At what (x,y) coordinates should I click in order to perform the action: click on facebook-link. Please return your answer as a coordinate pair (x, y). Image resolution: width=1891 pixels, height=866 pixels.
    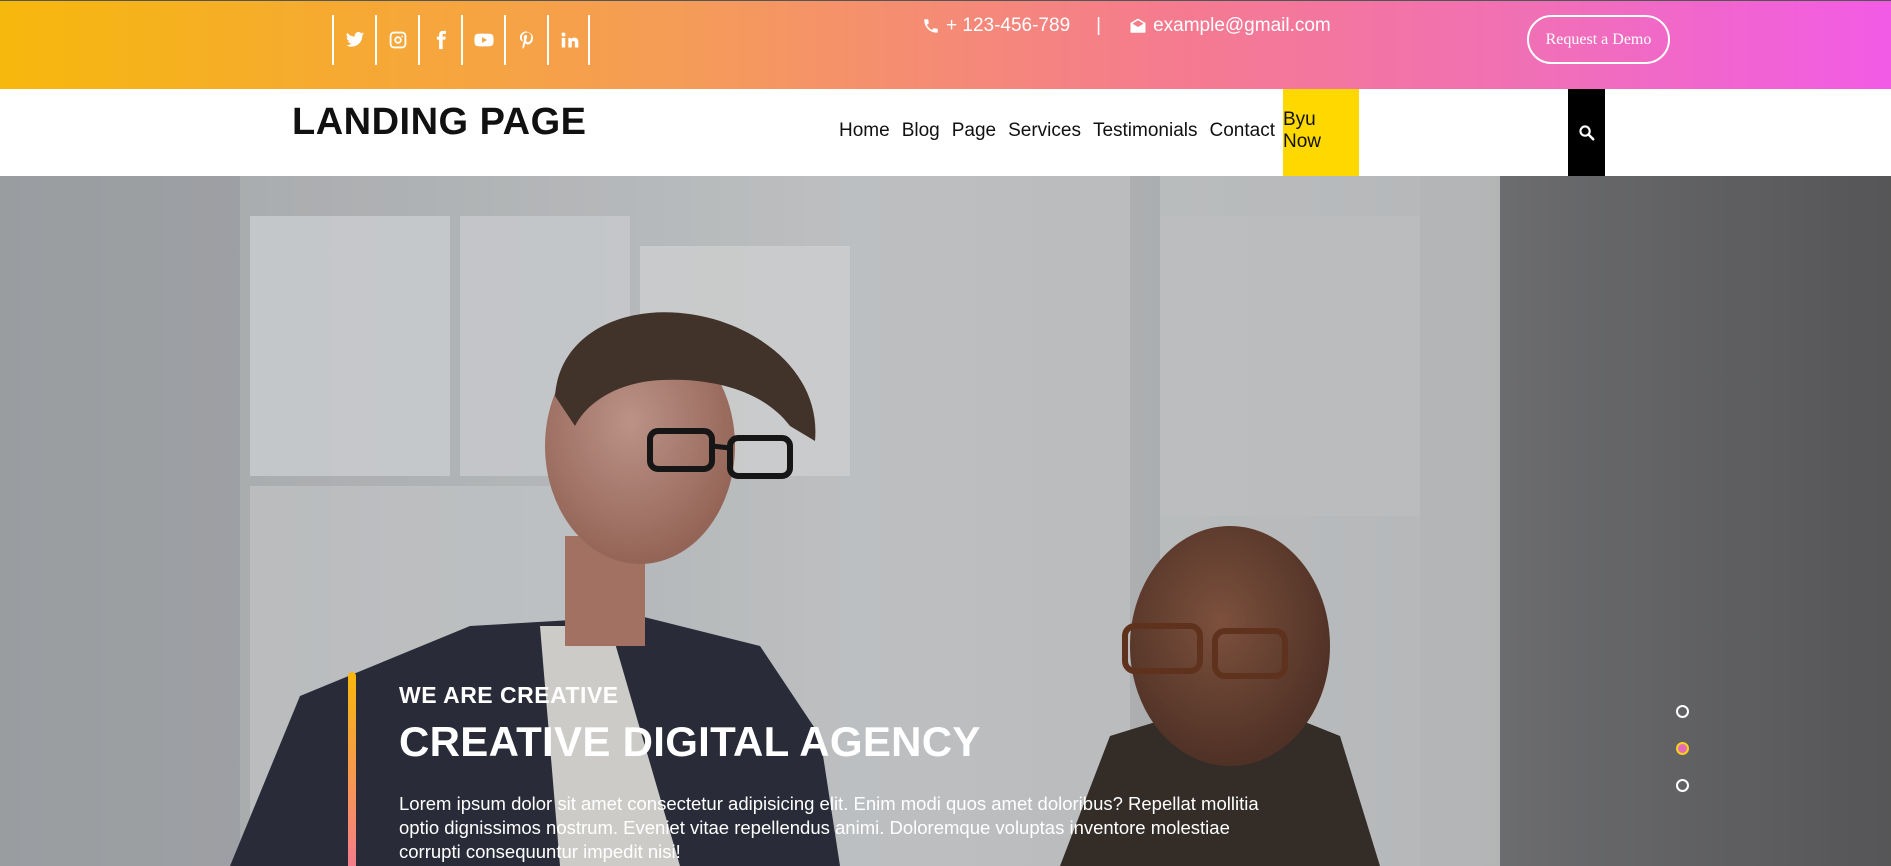
    Looking at the image, I should click on (439, 40).